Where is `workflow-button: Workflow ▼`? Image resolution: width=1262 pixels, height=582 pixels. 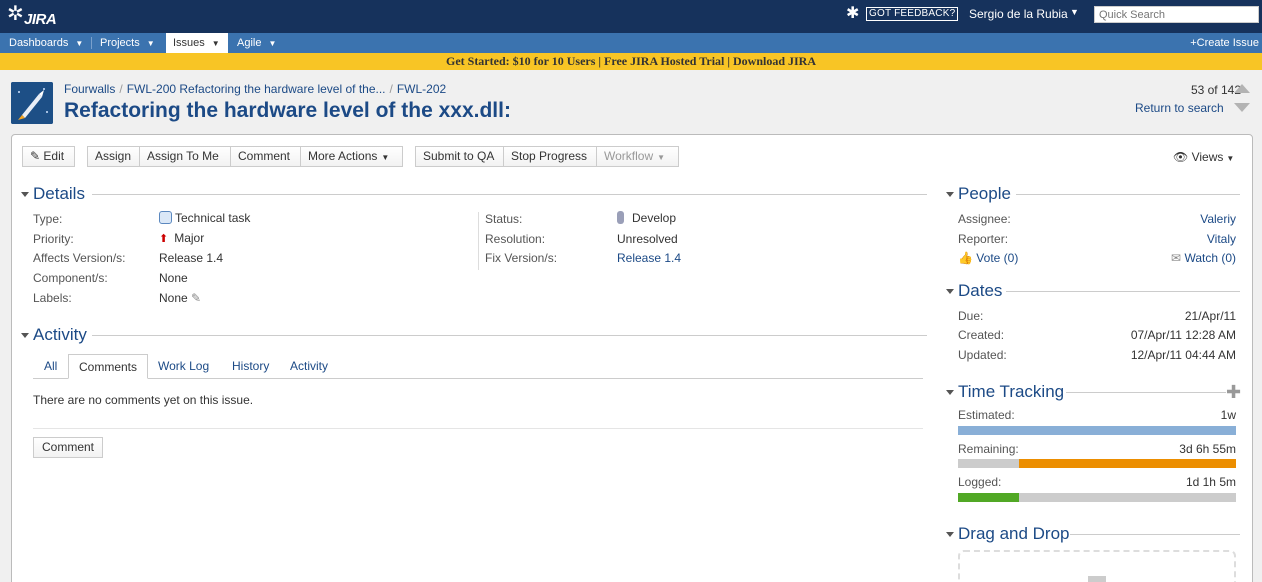 workflow-button: Workflow ▼ is located at coordinates (637, 156).